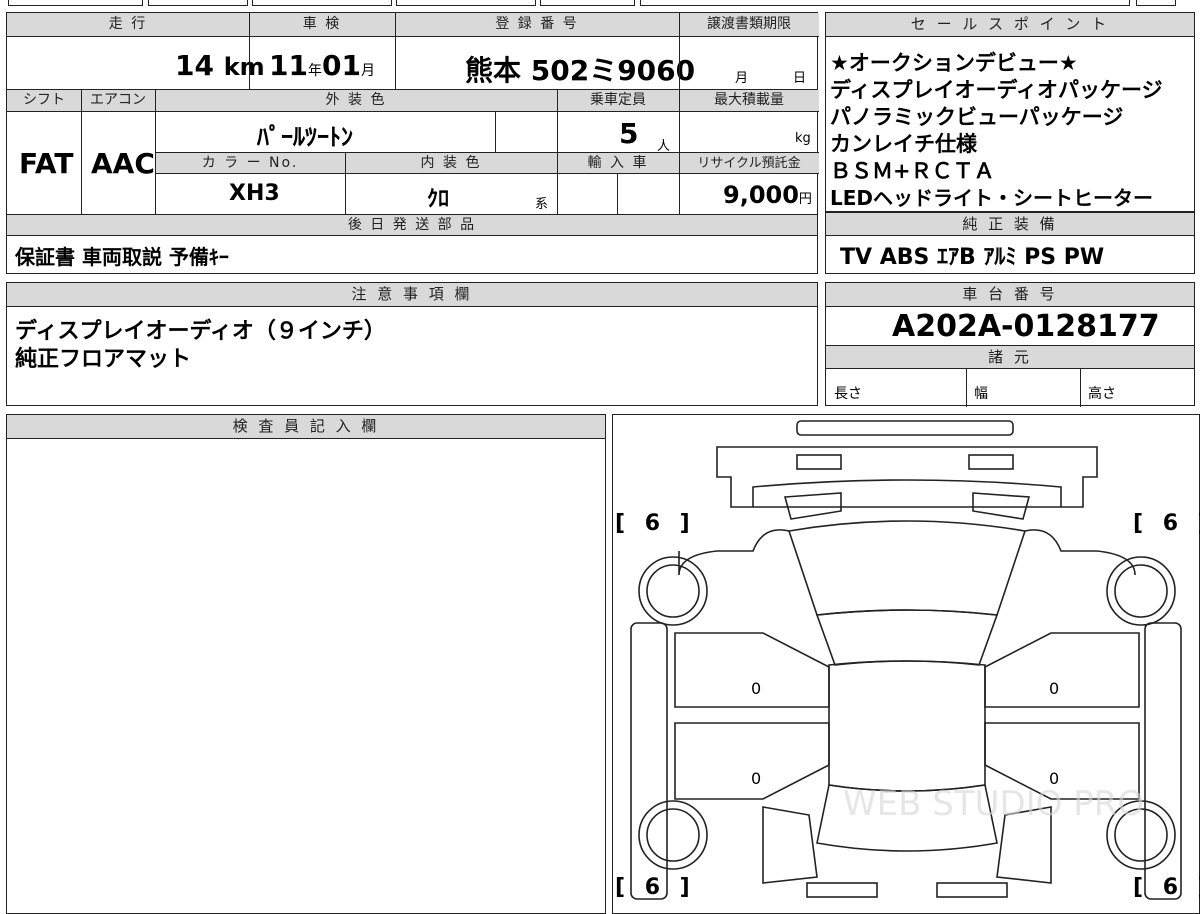  I want to click on spec-height-label: 高さ, so click(1102, 394).